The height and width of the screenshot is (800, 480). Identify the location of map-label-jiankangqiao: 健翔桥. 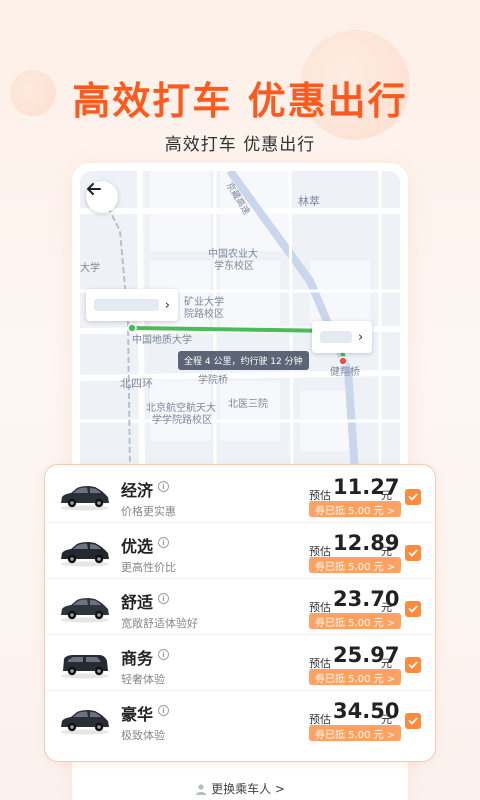
(345, 372).